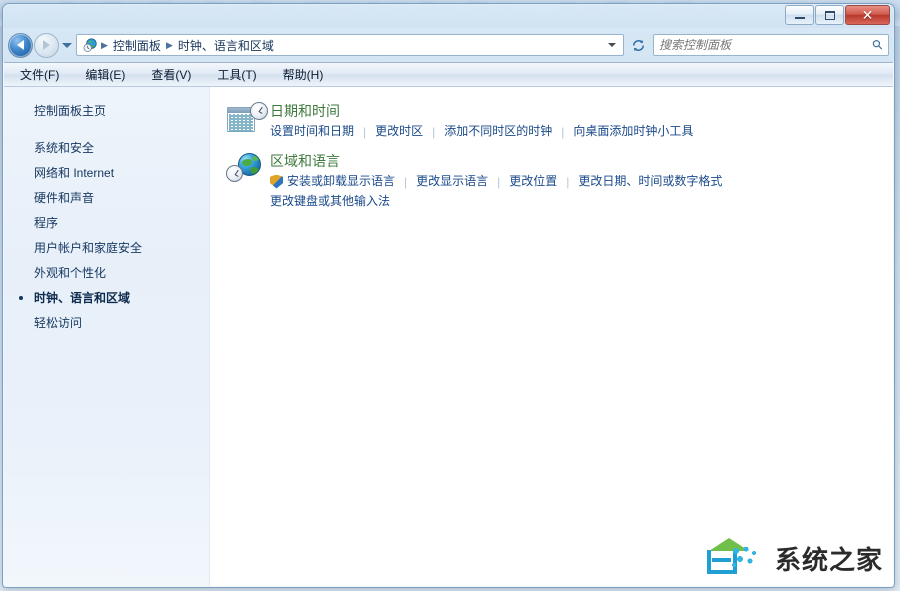  What do you see at coordinates (226, 45) in the screenshot?
I see `breadcrumb-item-clock-language-region: 时钟、语言和区域` at bounding box center [226, 45].